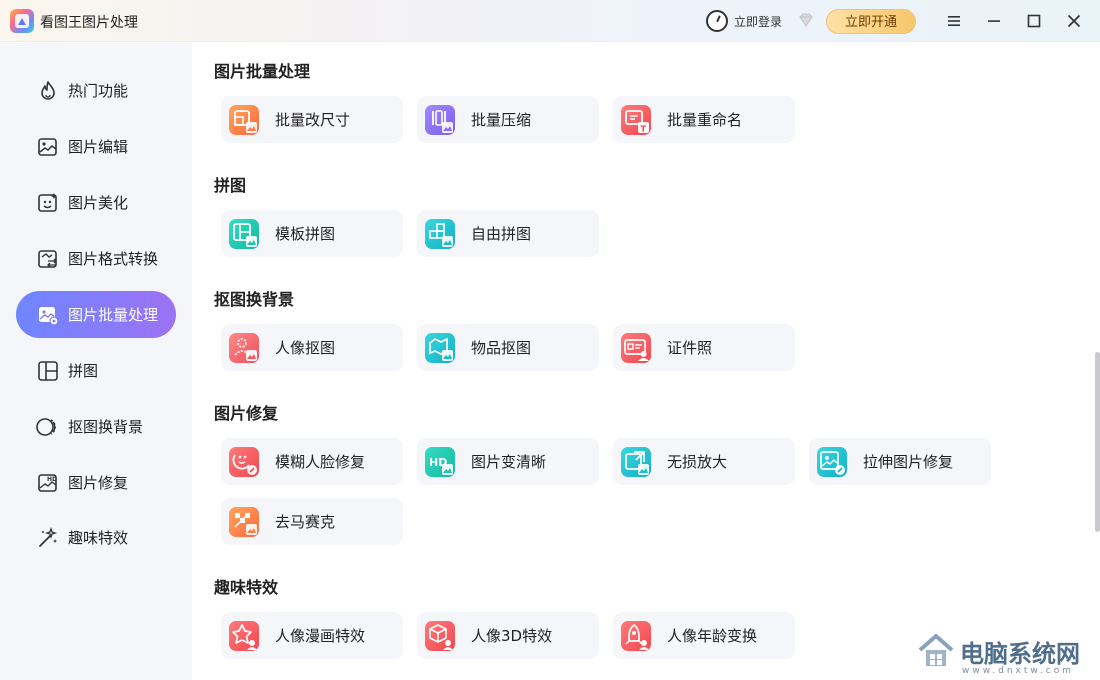 Image resolution: width=1100 pixels, height=680 pixels. I want to click on card-id-photo: 证件照, so click(704, 347).